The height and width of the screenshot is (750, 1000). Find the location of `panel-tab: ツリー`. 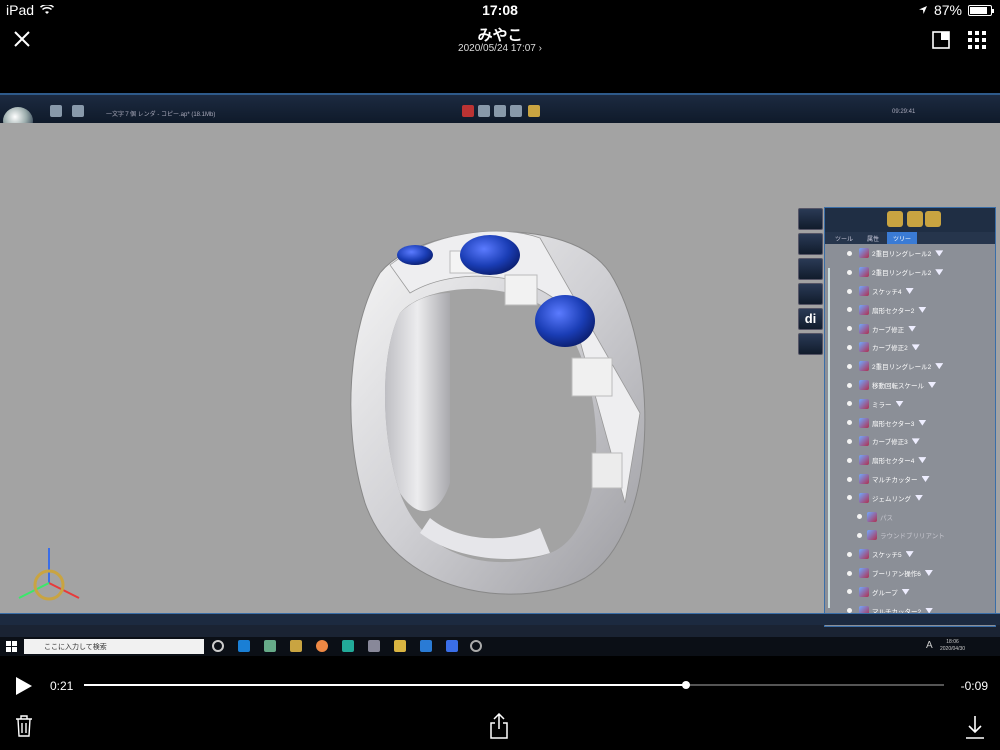

panel-tab: ツリー is located at coordinates (902, 238).